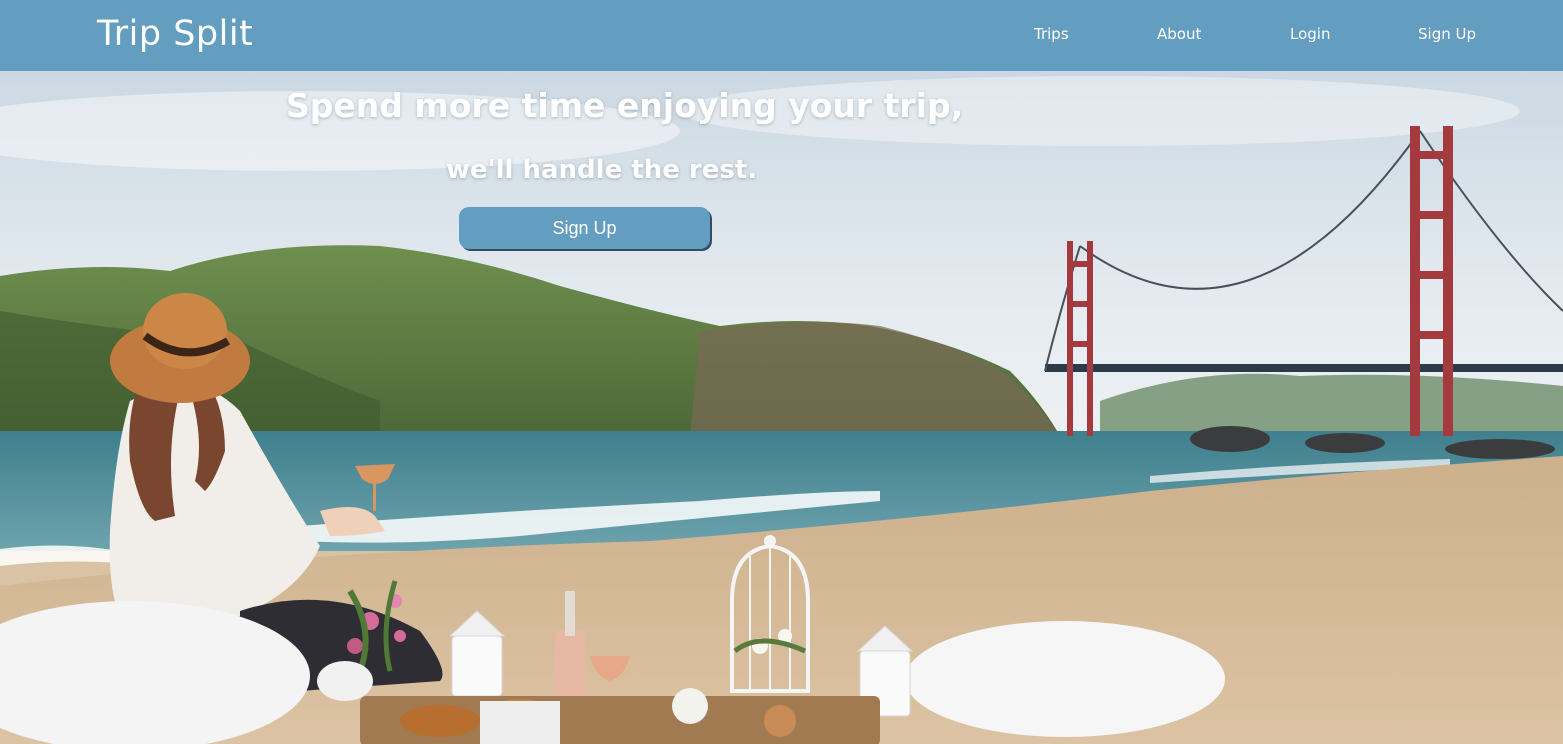 The height and width of the screenshot is (744, 1563). What do you see at coordinates (1179, 34) in the screenshot?
I see `nav-link-about: About` at bounding box center [1179, 34].